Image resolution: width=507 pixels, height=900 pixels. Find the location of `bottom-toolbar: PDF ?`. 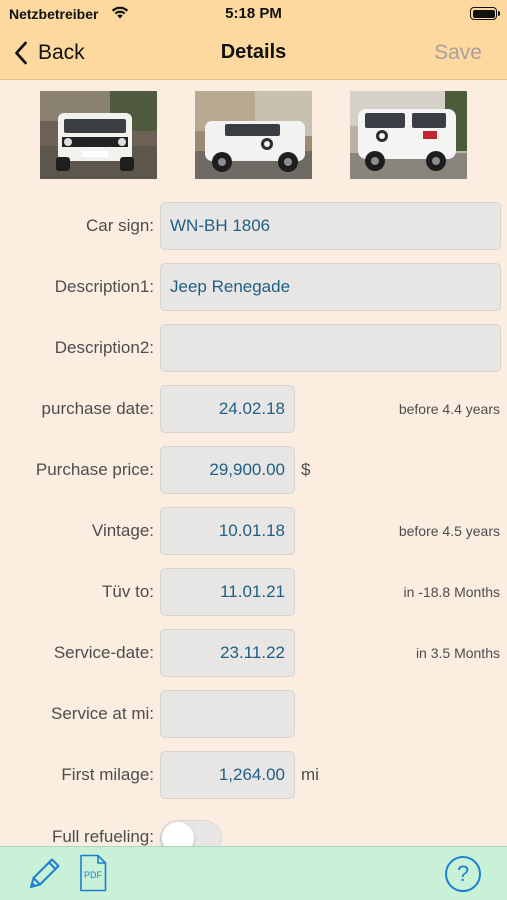

bottom-toolbar: PDF ? is located at coordinates (253, 873).